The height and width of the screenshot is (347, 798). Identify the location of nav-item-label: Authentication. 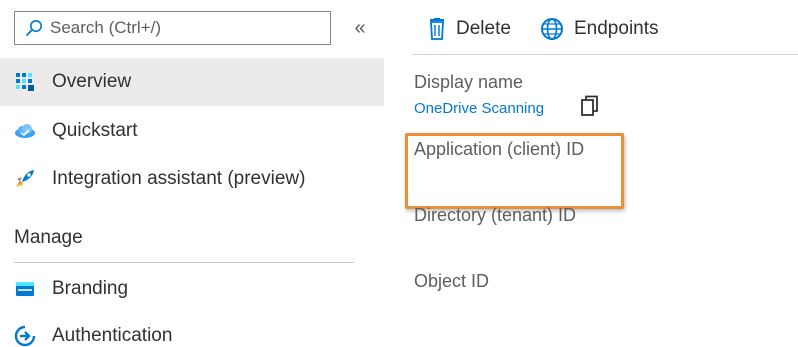
(112, 335).